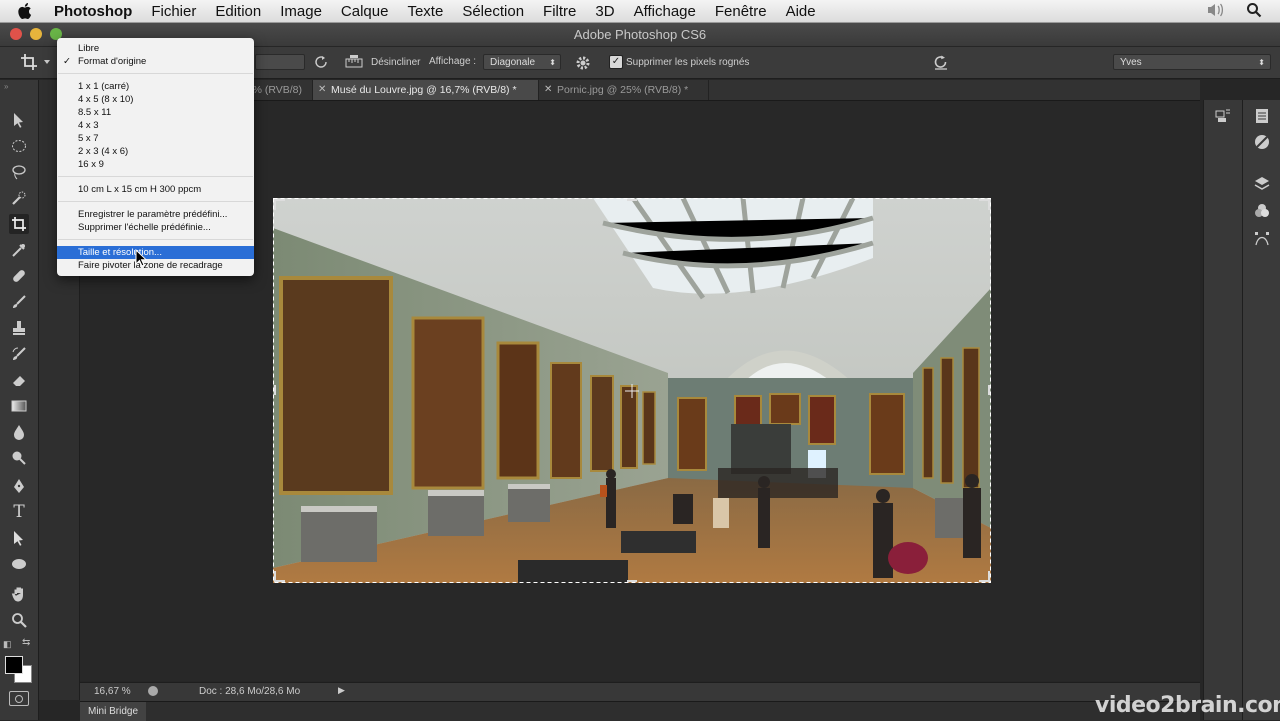  What do you see at coordinates (47, 62) in the screenshot?
I see `preset-dropdown-arrow-icon` at bounding box center [47, 62].